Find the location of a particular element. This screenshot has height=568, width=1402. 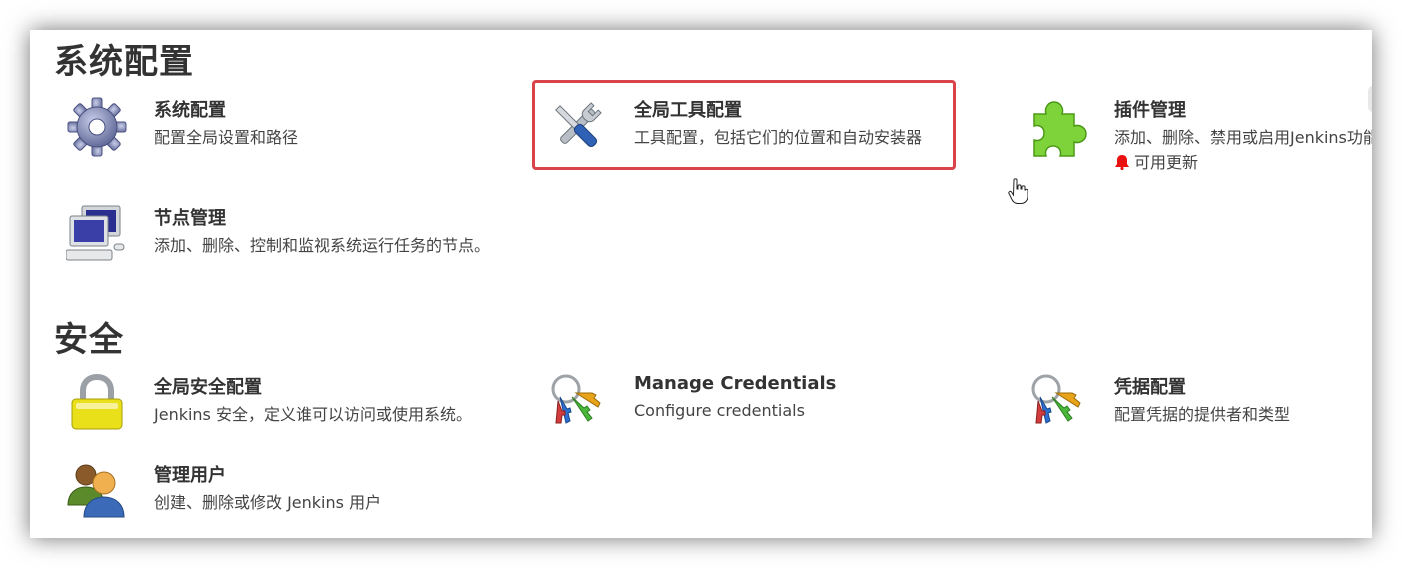

section-title-security: 安全 is located at coordinates (89, 340).